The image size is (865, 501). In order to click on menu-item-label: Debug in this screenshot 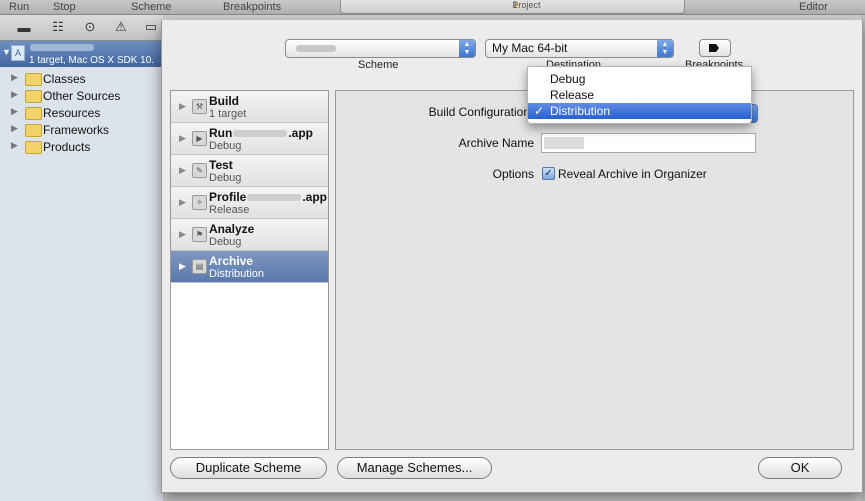, I will do `click(568, 79)`.